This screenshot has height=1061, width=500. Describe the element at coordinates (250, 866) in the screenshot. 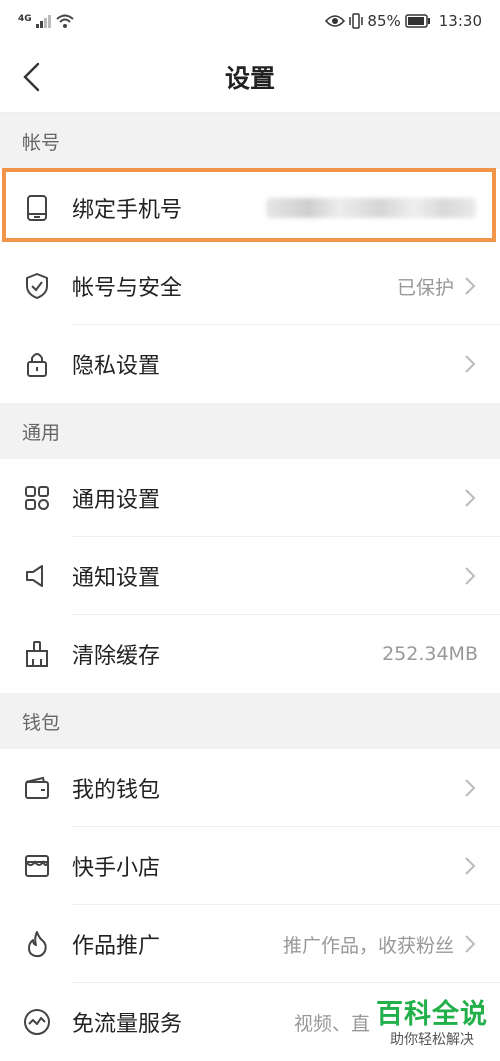

I see `shop-row: 快手小店` at that location.